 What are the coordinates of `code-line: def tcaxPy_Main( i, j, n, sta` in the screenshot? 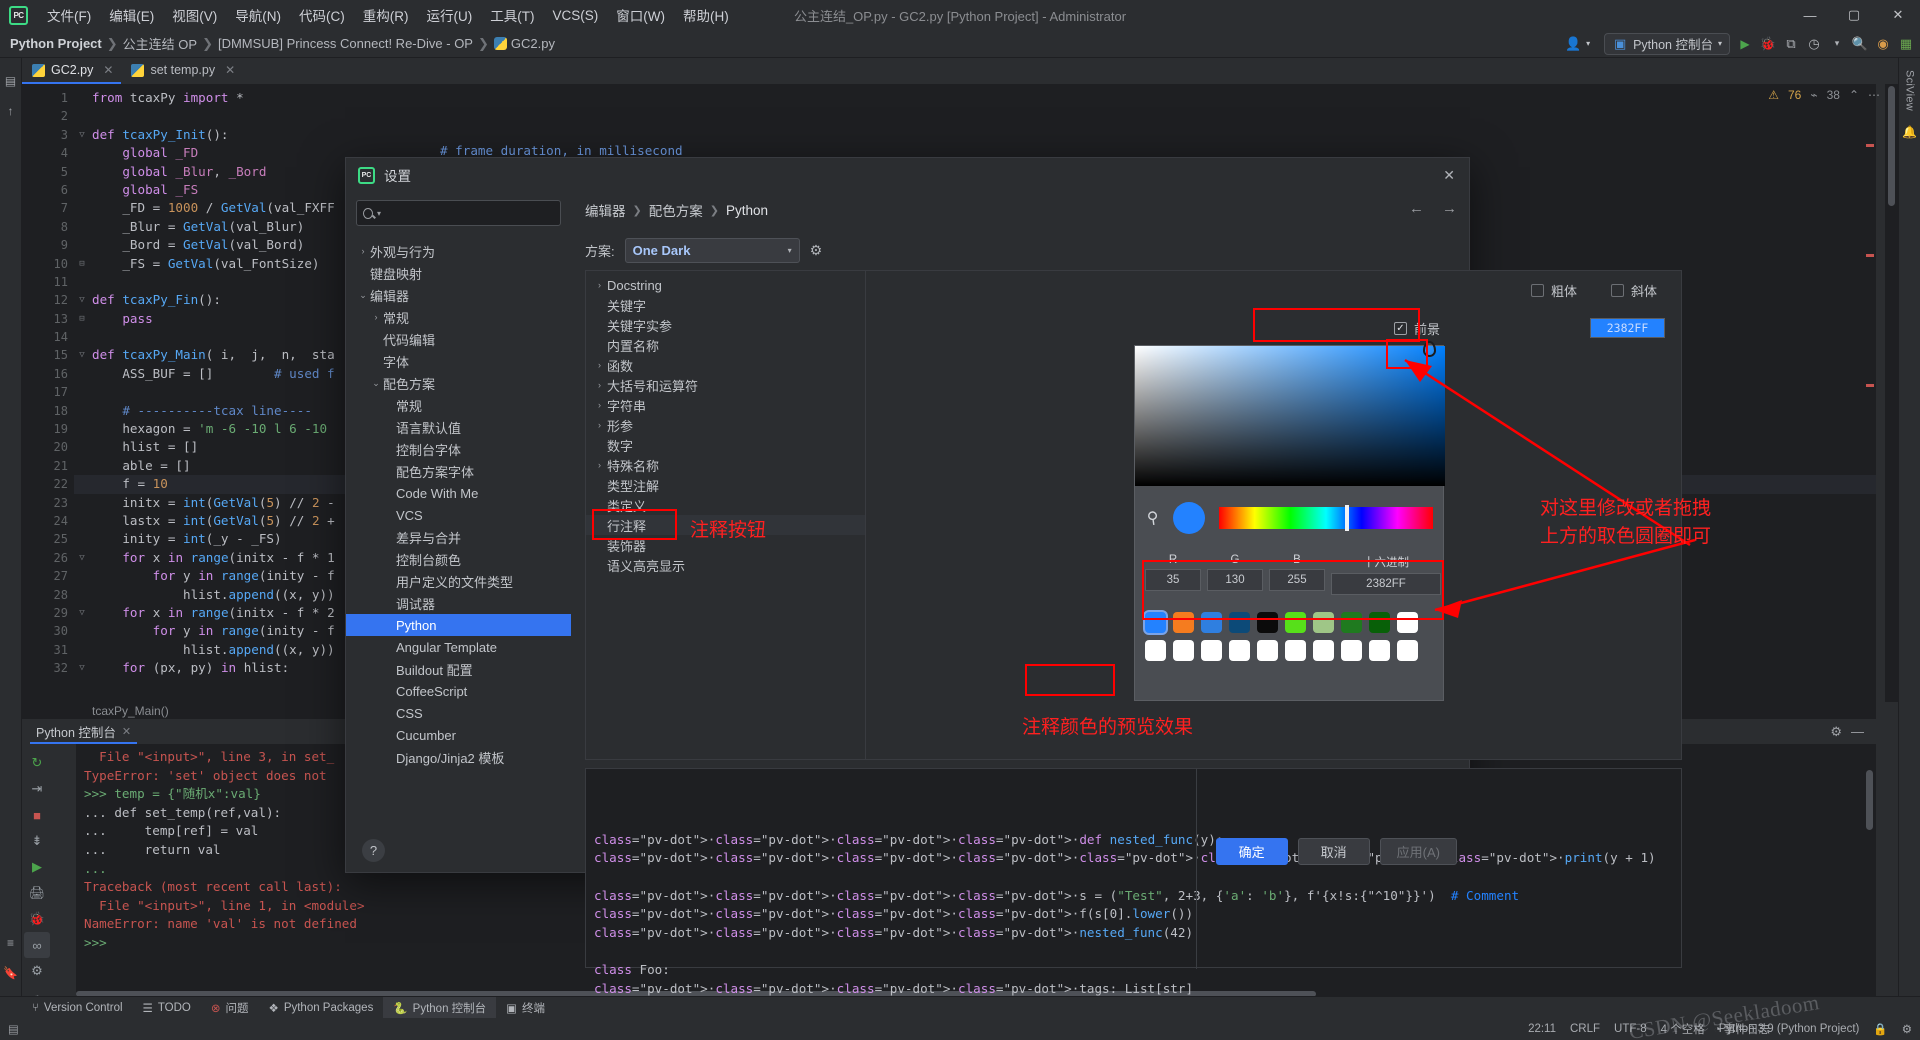 It's located at (213, 355).